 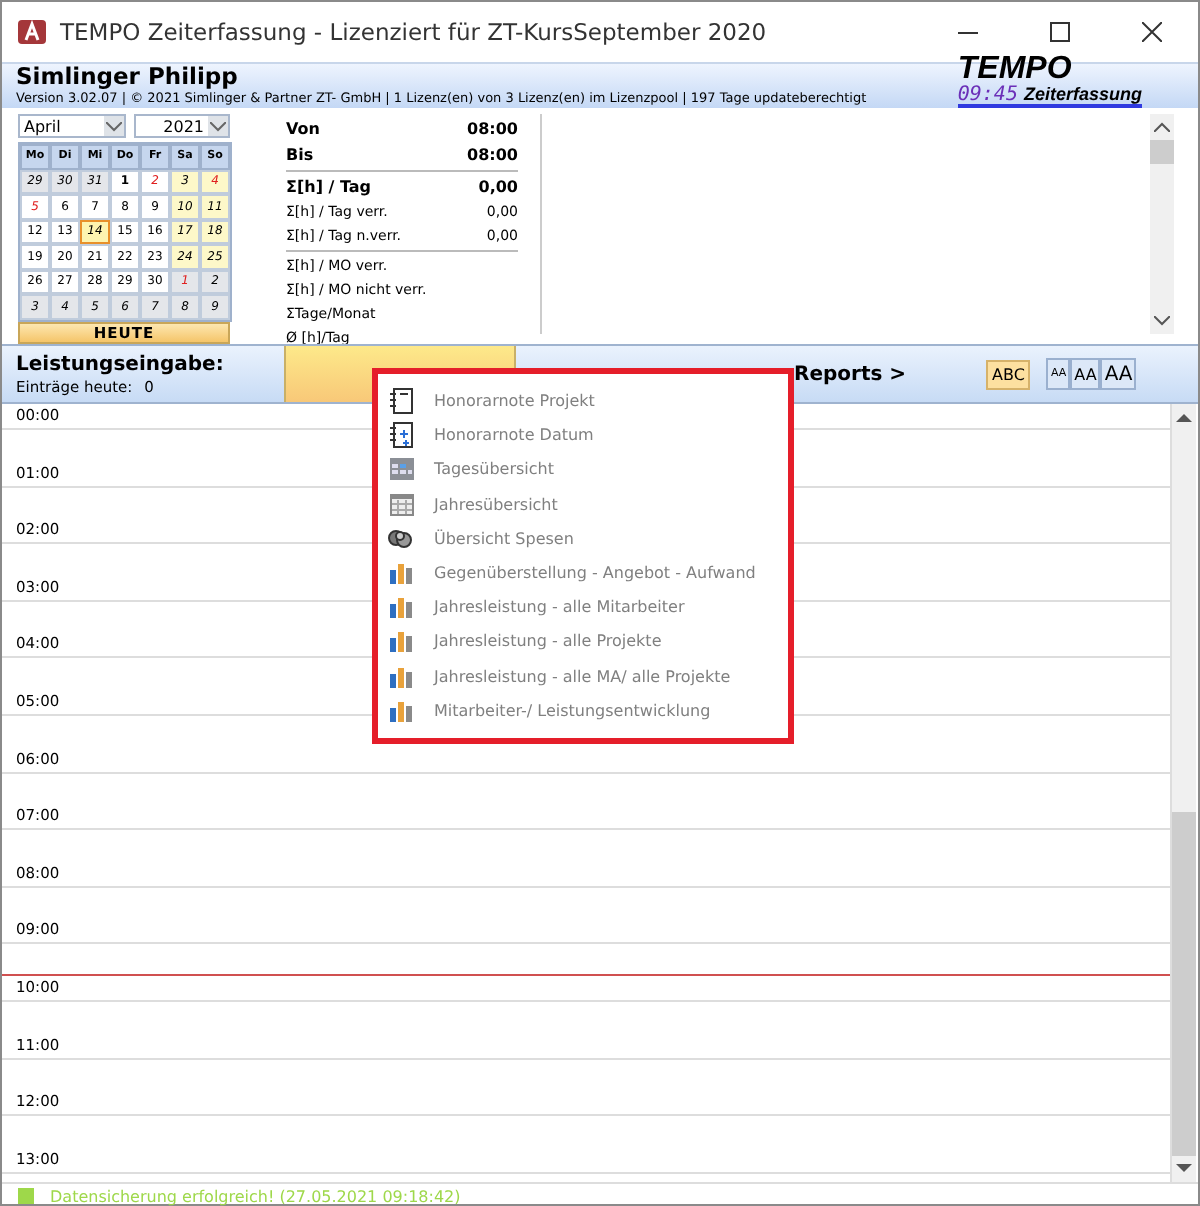 I want to click on user-name: Simlinger Philipp, so click(x=128, y=77).